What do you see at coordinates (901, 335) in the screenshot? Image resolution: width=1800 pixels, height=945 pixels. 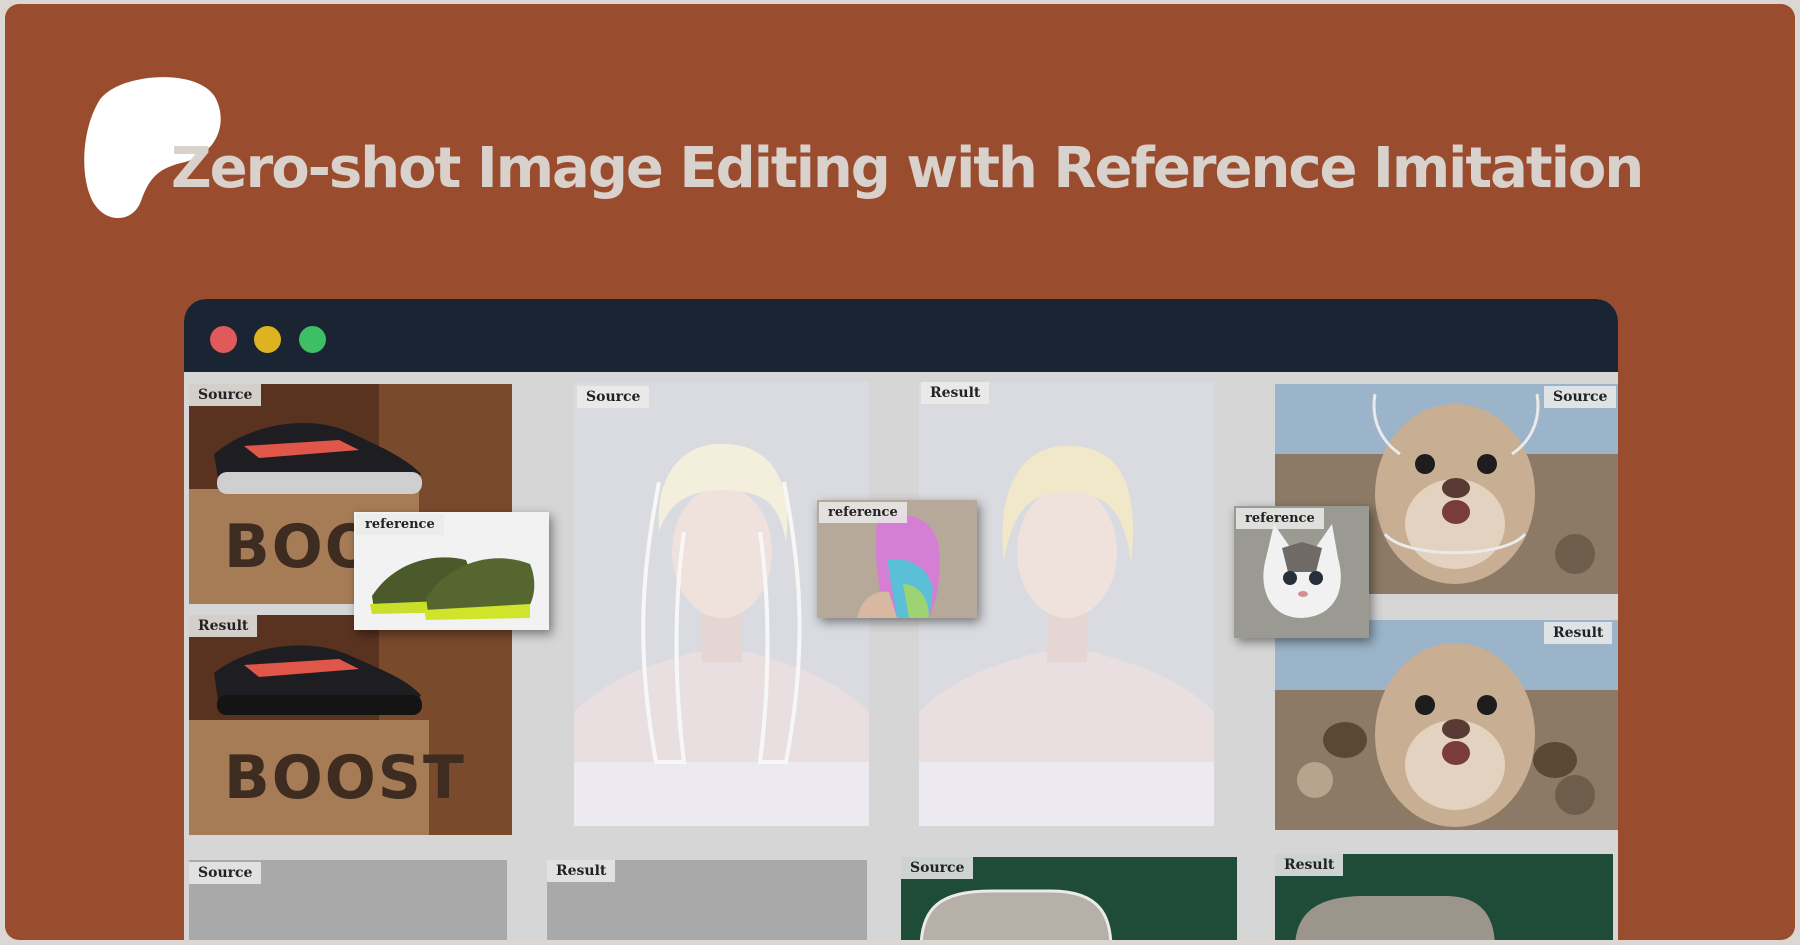 I see `window-titlebar` at bounding box center [901, 335].